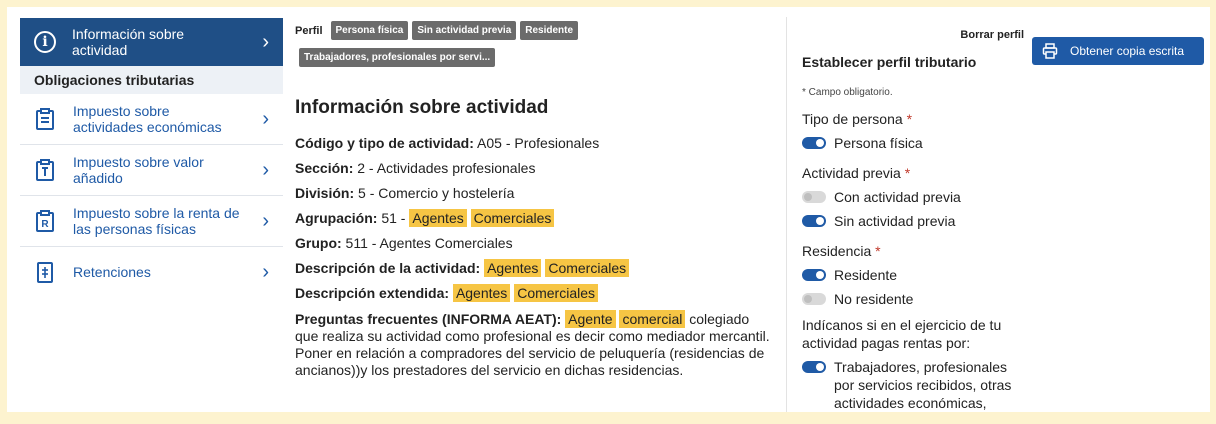  What do you see at coordinates (45, 119) in the screenshot?
I see `clipboard-icon` at bounding box center [45, 119].